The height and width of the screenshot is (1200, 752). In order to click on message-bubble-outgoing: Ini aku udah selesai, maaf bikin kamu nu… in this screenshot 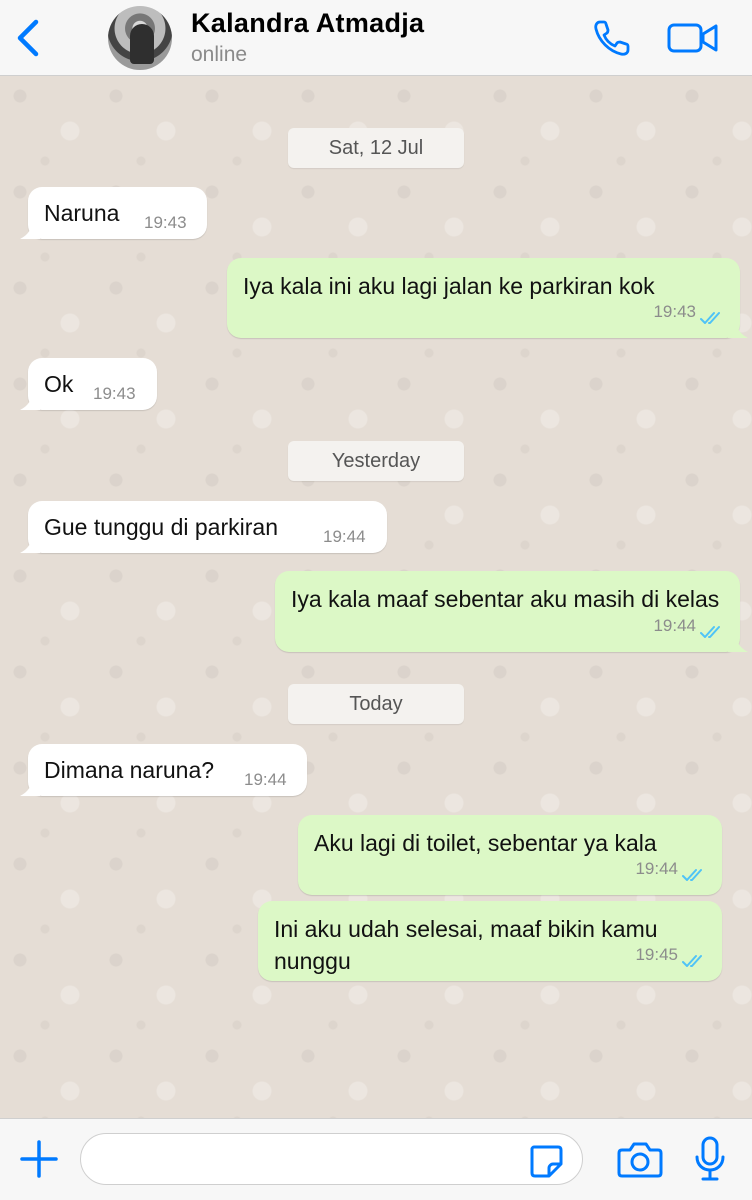, I will do `click(490, 941)`.